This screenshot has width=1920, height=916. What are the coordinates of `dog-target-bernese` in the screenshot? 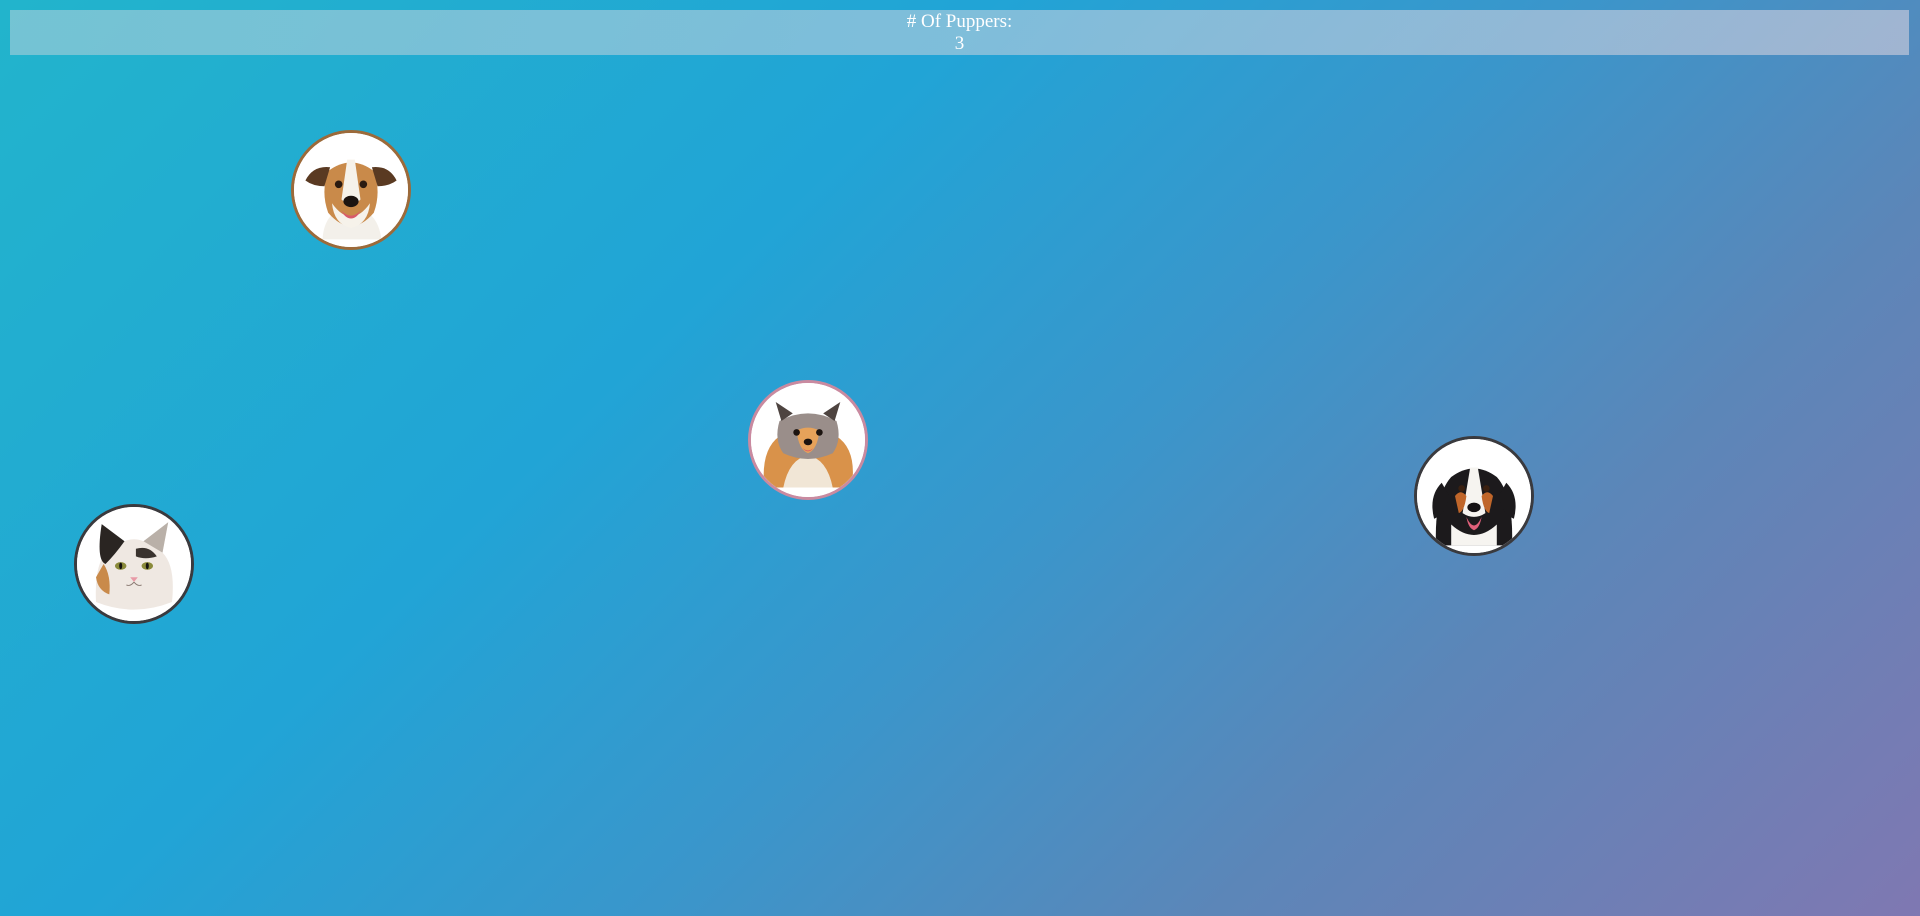 It's located at (1474, 496).